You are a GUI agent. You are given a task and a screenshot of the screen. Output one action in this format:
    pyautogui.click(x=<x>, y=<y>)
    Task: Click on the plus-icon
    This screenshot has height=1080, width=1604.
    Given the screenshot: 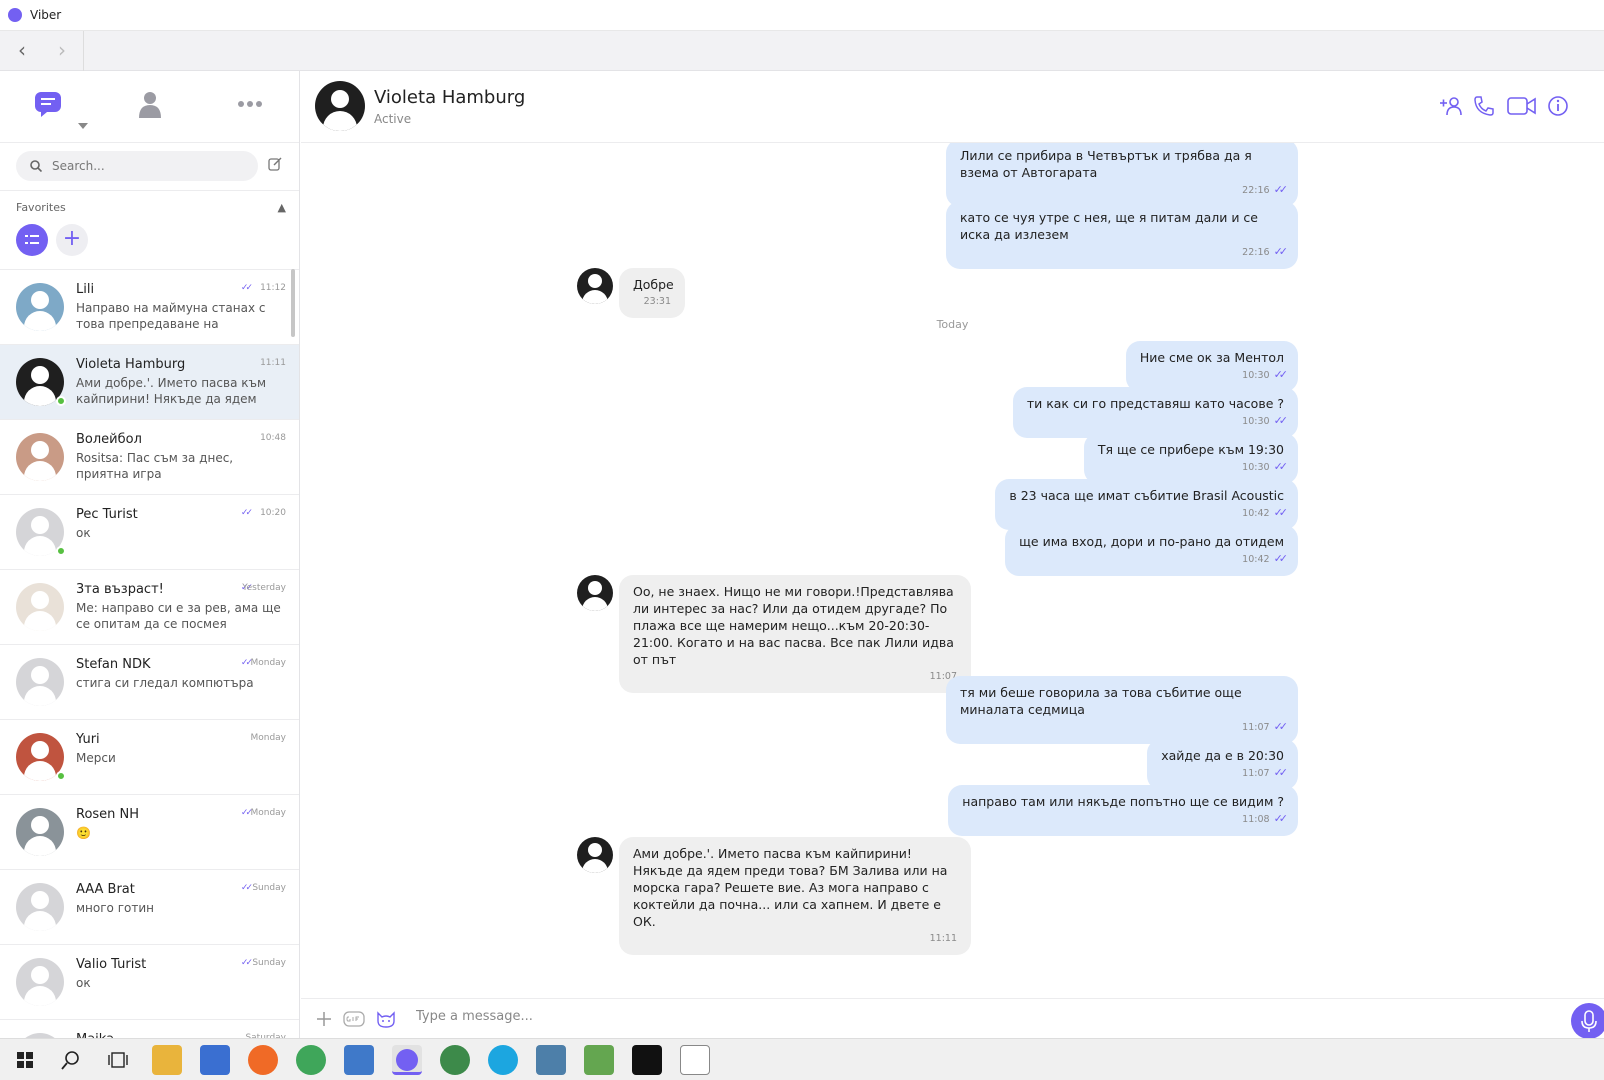 What is the action you would take?
    pyautogui.click(x=324, y=1019)
    